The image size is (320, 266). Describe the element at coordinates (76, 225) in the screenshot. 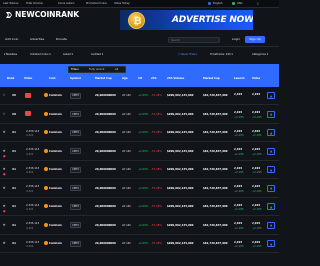

I see `symbol-badge: CMT2` at that location.